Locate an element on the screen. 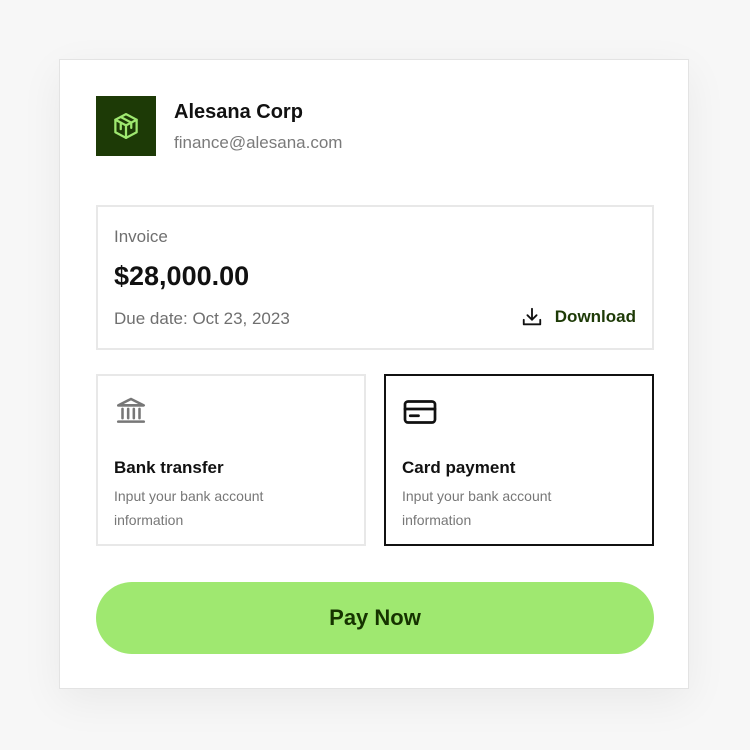 This screenshot has width=750, height=750. company-logo is located at coordinates (126, 126).